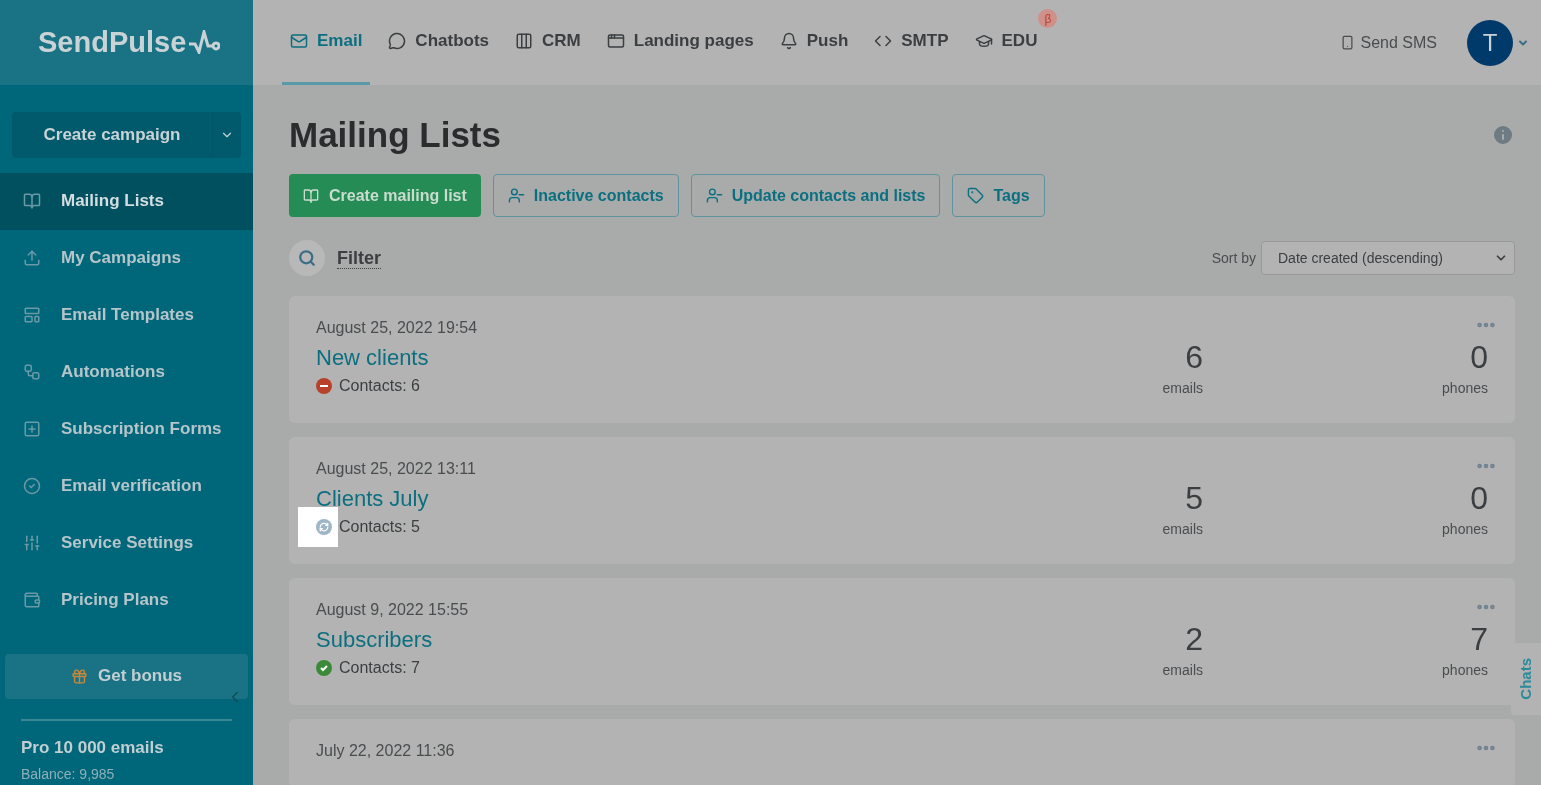 The image size is (1541, 785). What do you see at coordinates (1194, 357) in the screenshot?
I see `emails-count: 6` at bounding box center [1194, 357].